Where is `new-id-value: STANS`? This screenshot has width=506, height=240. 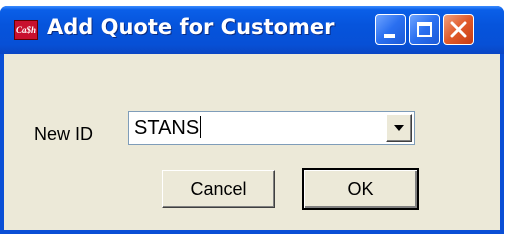 new-id-value: STANS is located at coordinates (167, 128).